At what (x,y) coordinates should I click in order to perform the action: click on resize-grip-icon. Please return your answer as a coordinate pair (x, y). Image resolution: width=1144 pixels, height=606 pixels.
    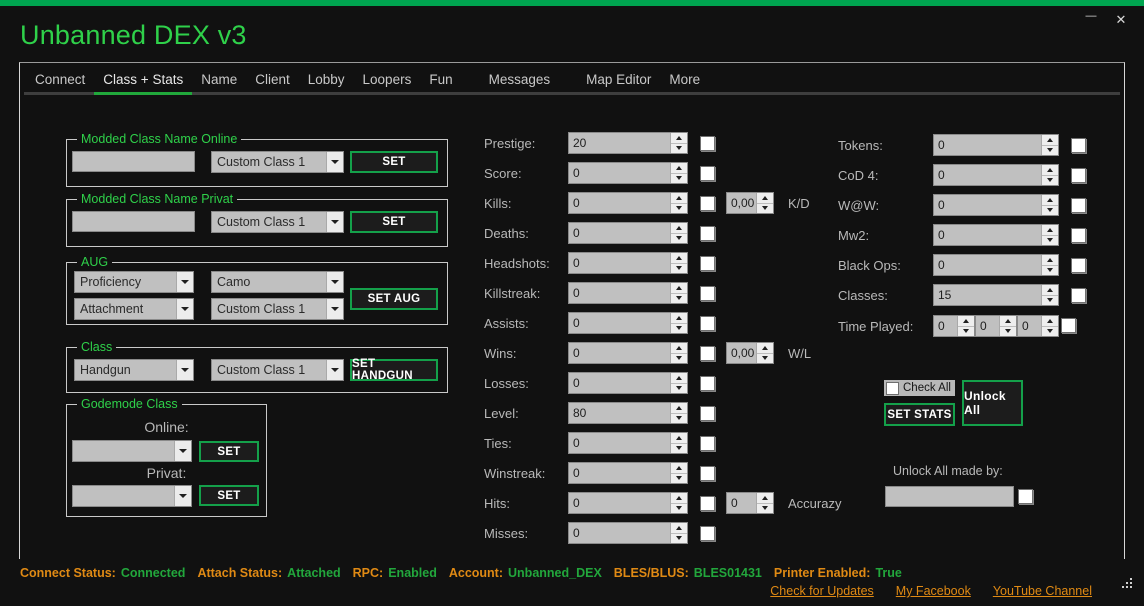
    Looking at the image, I should click on (1127, 585).